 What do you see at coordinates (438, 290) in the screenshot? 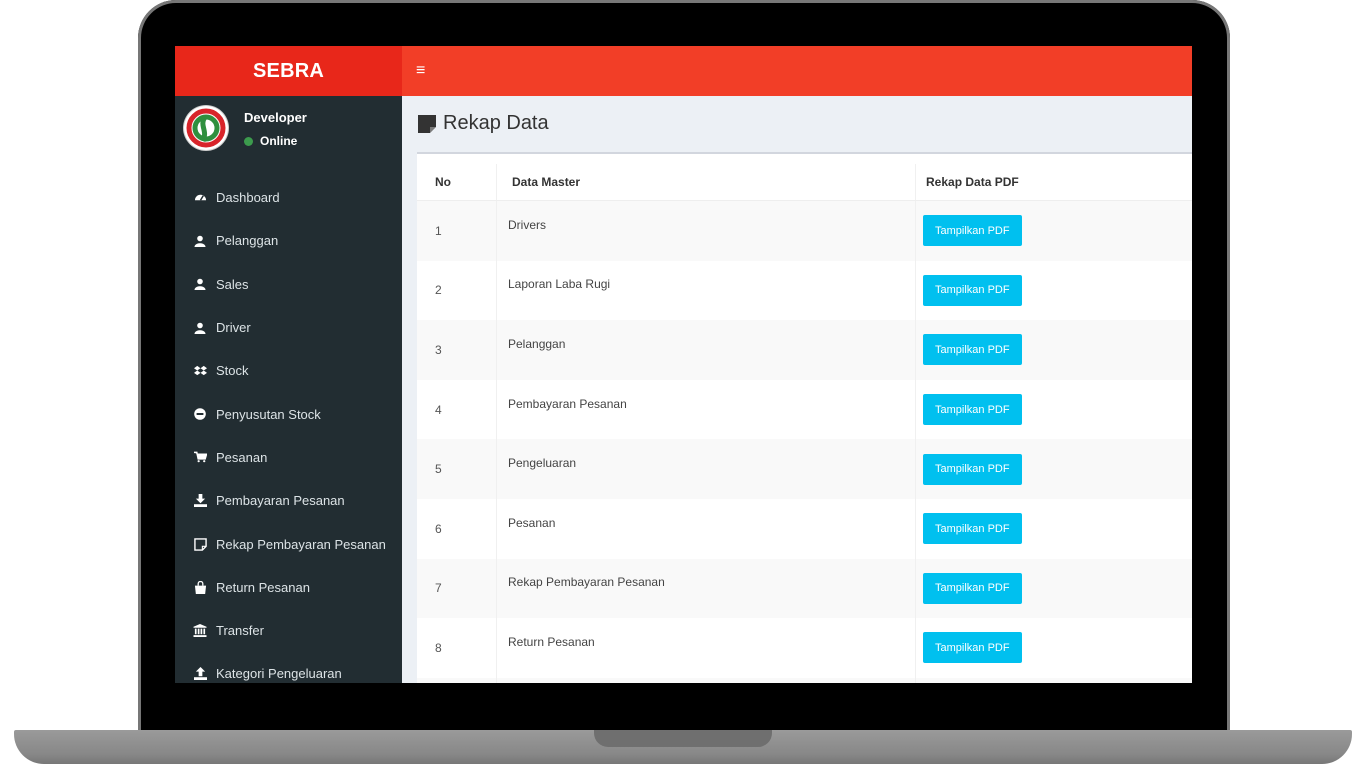
I see `cell-no: 2` at bounding box center [438, 290].